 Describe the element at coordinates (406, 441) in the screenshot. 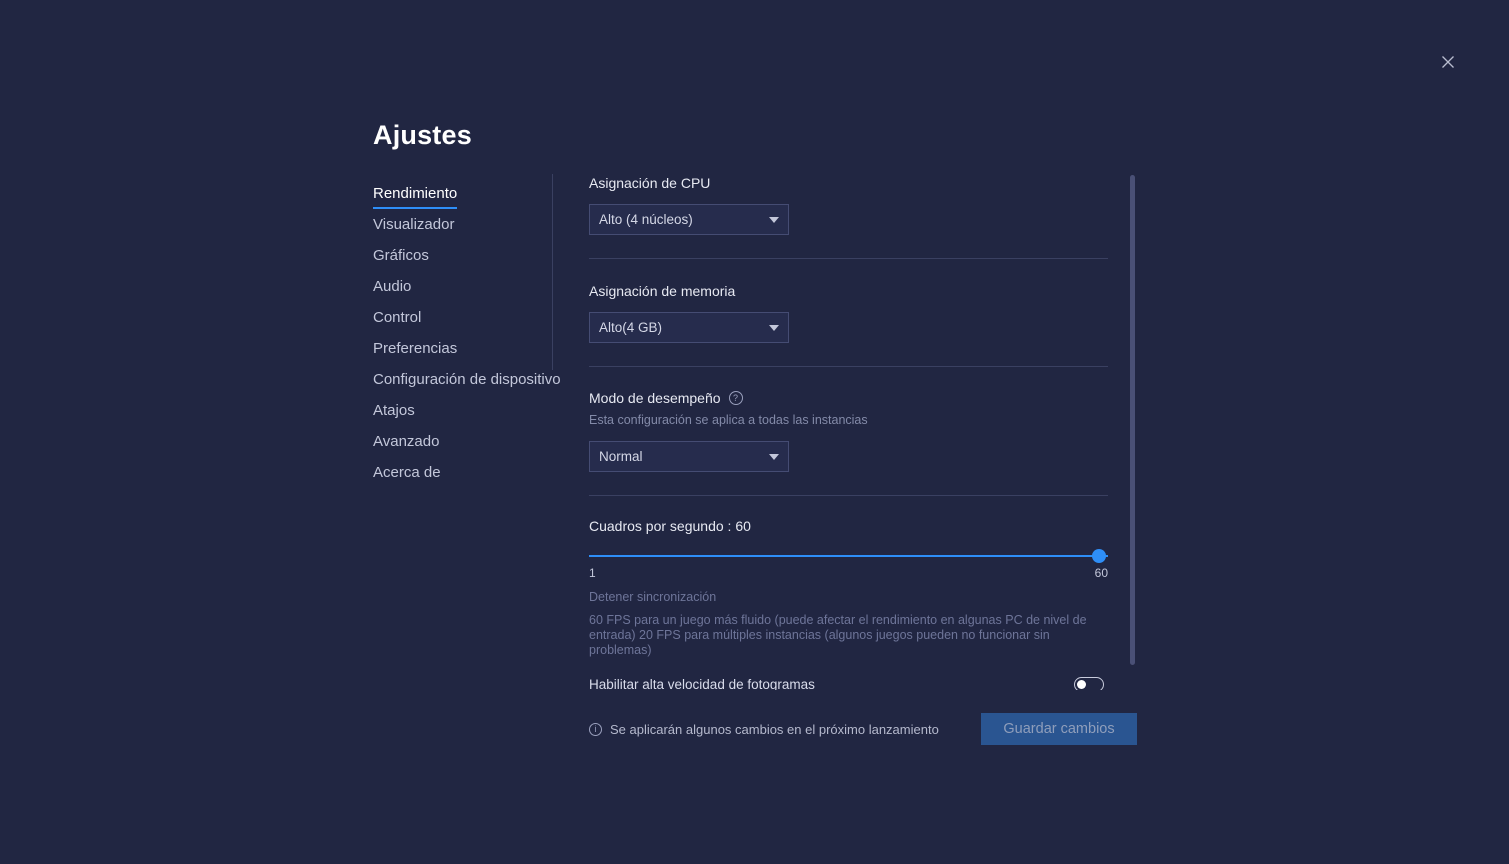

I see `sidebar-item-avanzado: Avanzado` at that location.